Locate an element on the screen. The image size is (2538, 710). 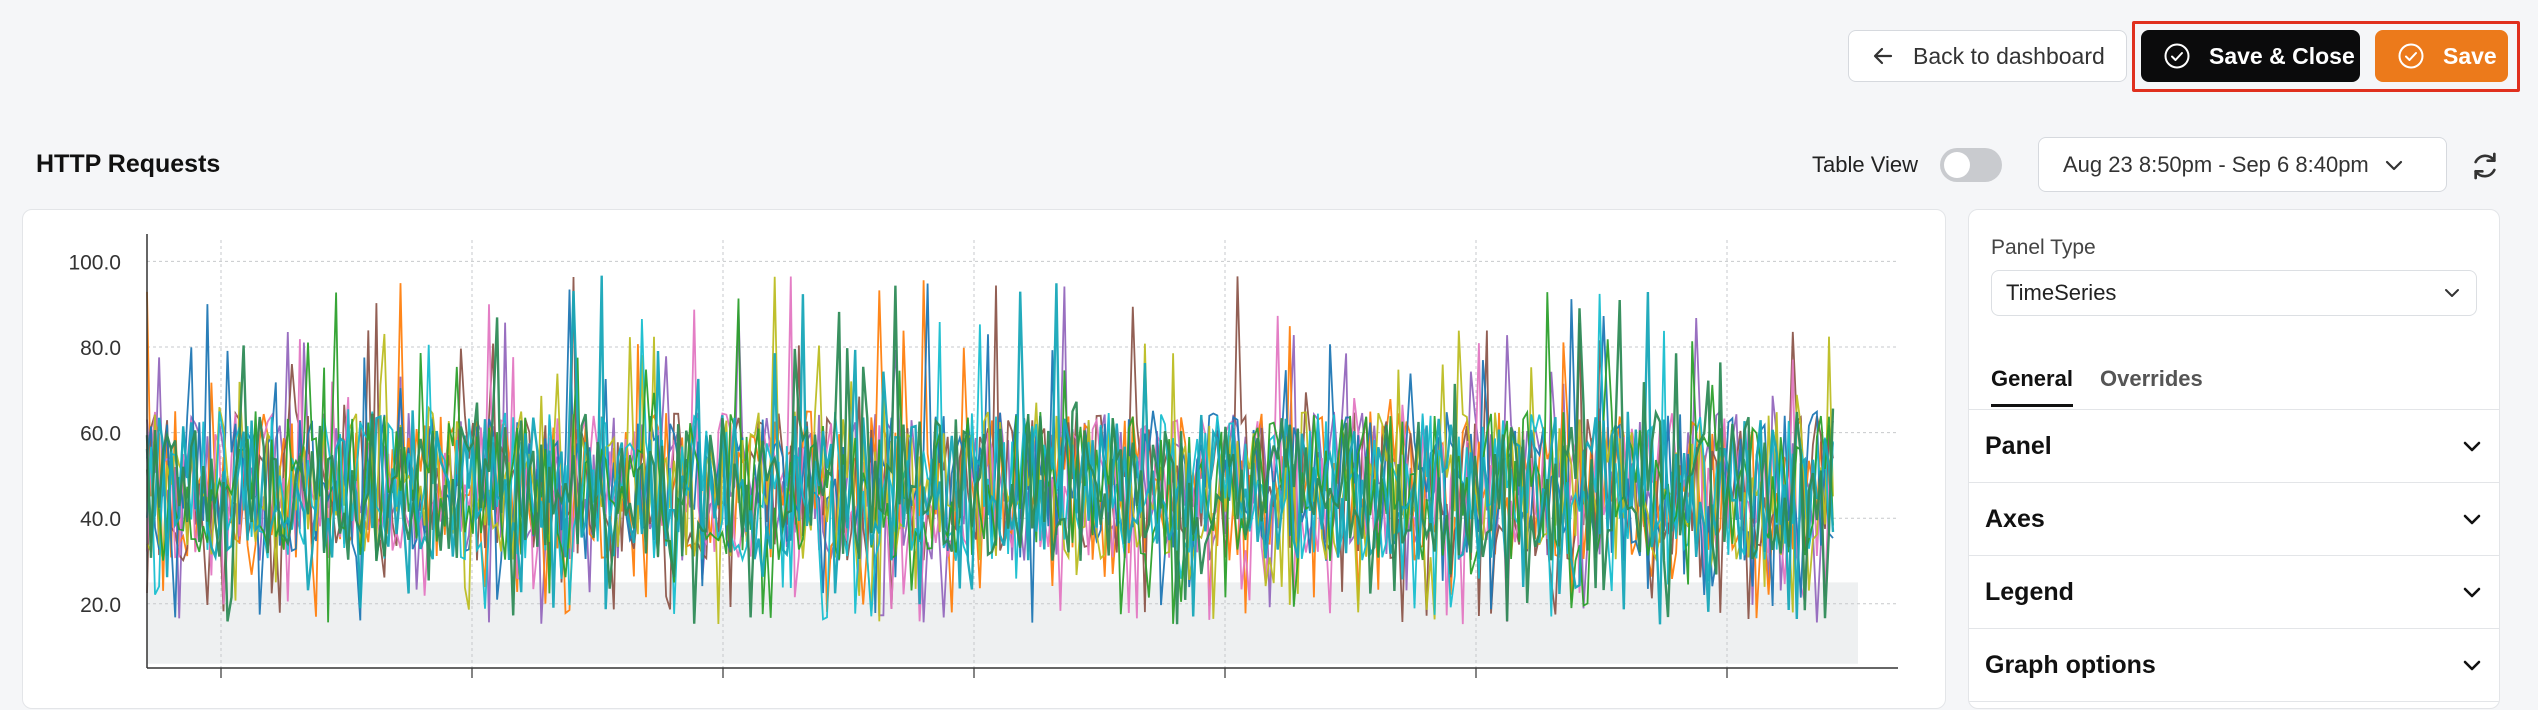
table-view-label: Table View is located at coordinates (1865, 164).